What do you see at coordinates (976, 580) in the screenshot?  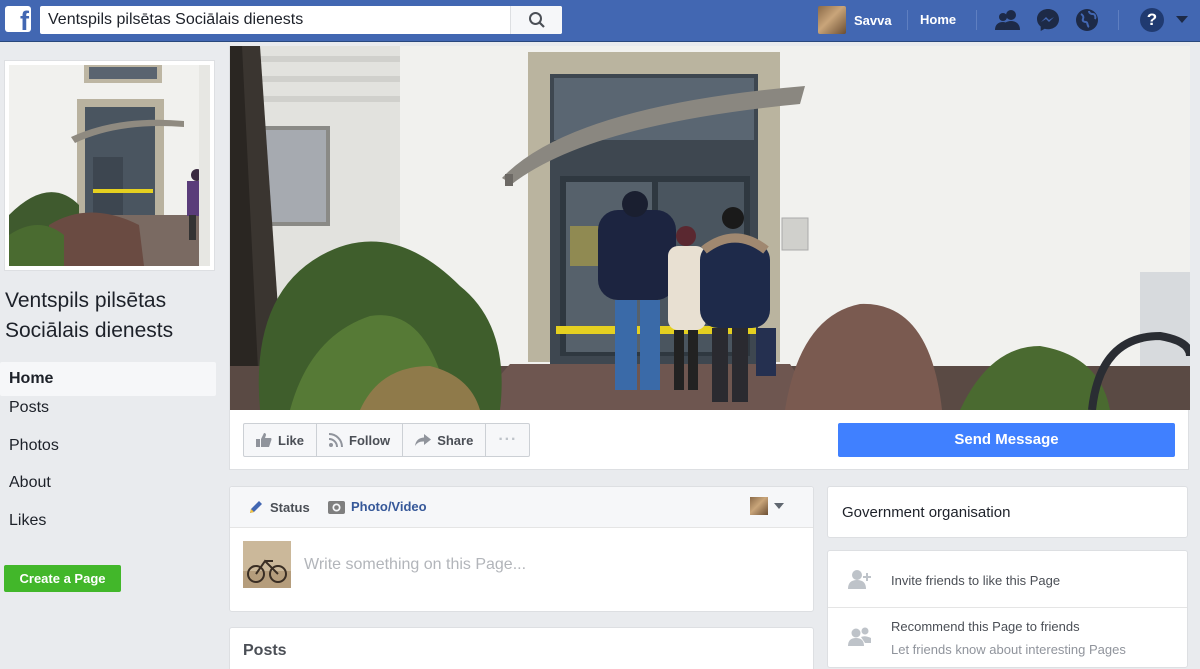 I see `invite-friends-label: Invite friends to like this Page` at bounding box center [976, 580].